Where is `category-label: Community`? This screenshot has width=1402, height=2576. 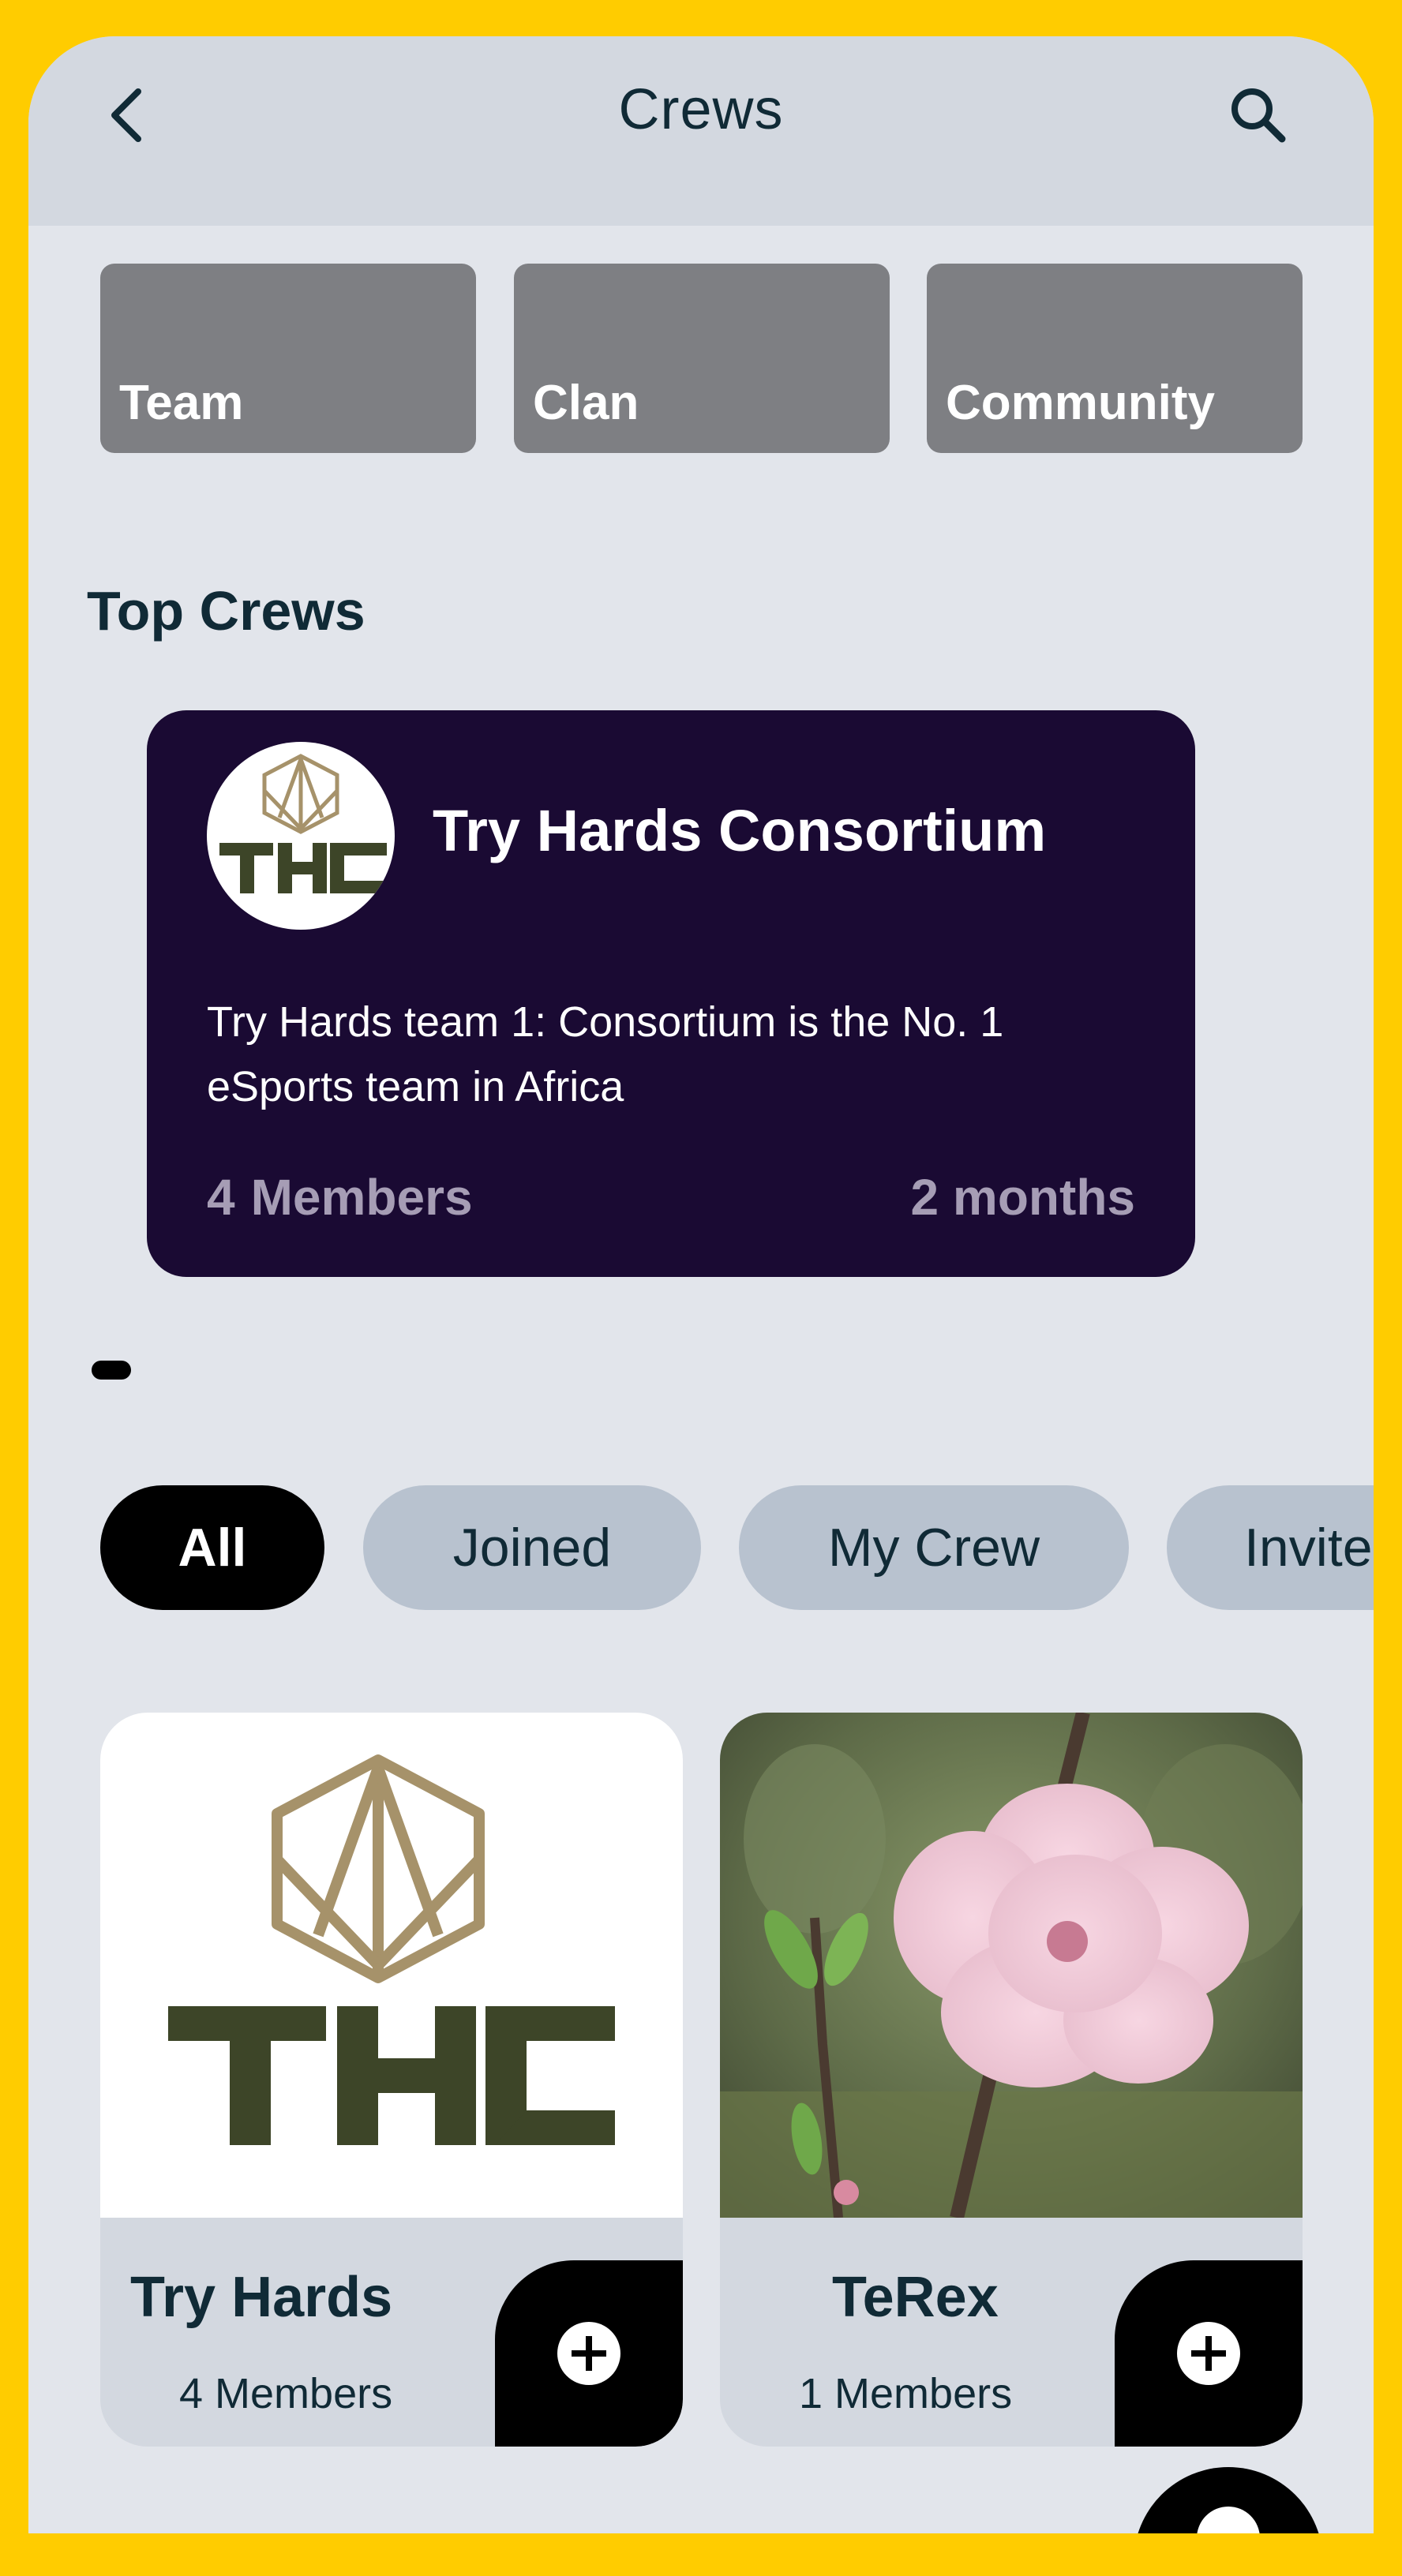
category-label: Community is located at coordinates (1080, 403).